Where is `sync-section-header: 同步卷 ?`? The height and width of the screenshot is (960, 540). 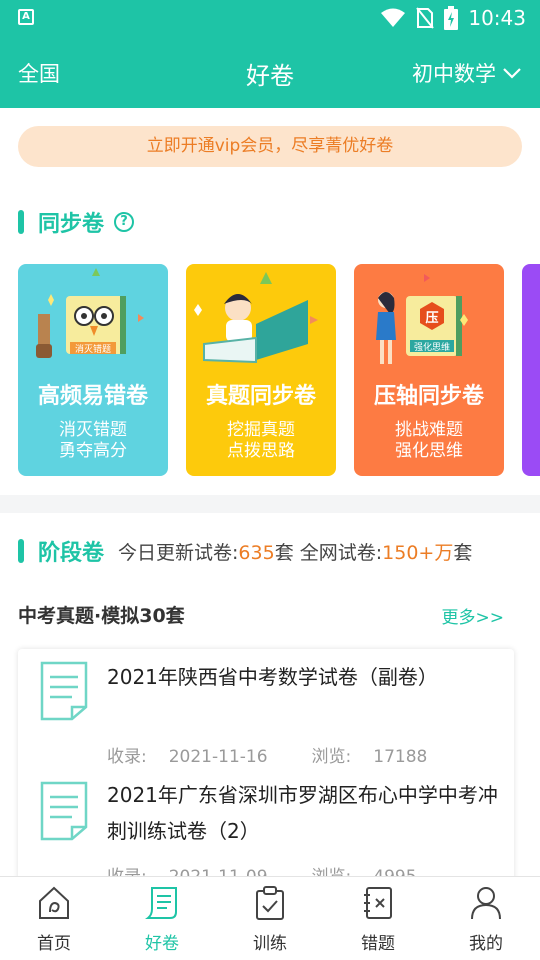 sync-section-header: 同步卷 ? is located at coordinates (76, 222).